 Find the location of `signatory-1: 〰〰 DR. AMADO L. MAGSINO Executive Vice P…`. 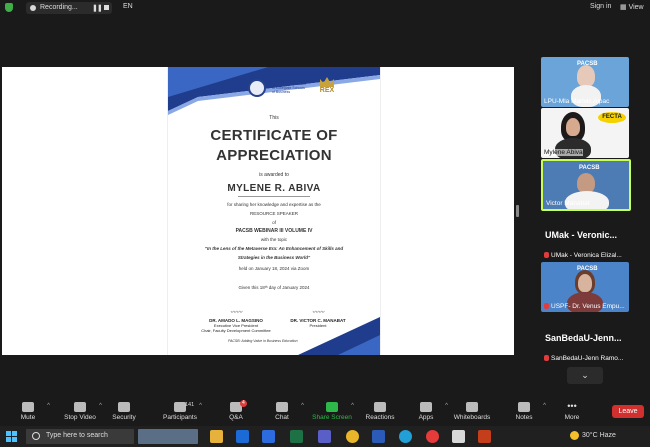

signatory-1: 〰〰 DR. AMADO L. MAGSINO Executive Vice P… is located at coordinates (236, 321).